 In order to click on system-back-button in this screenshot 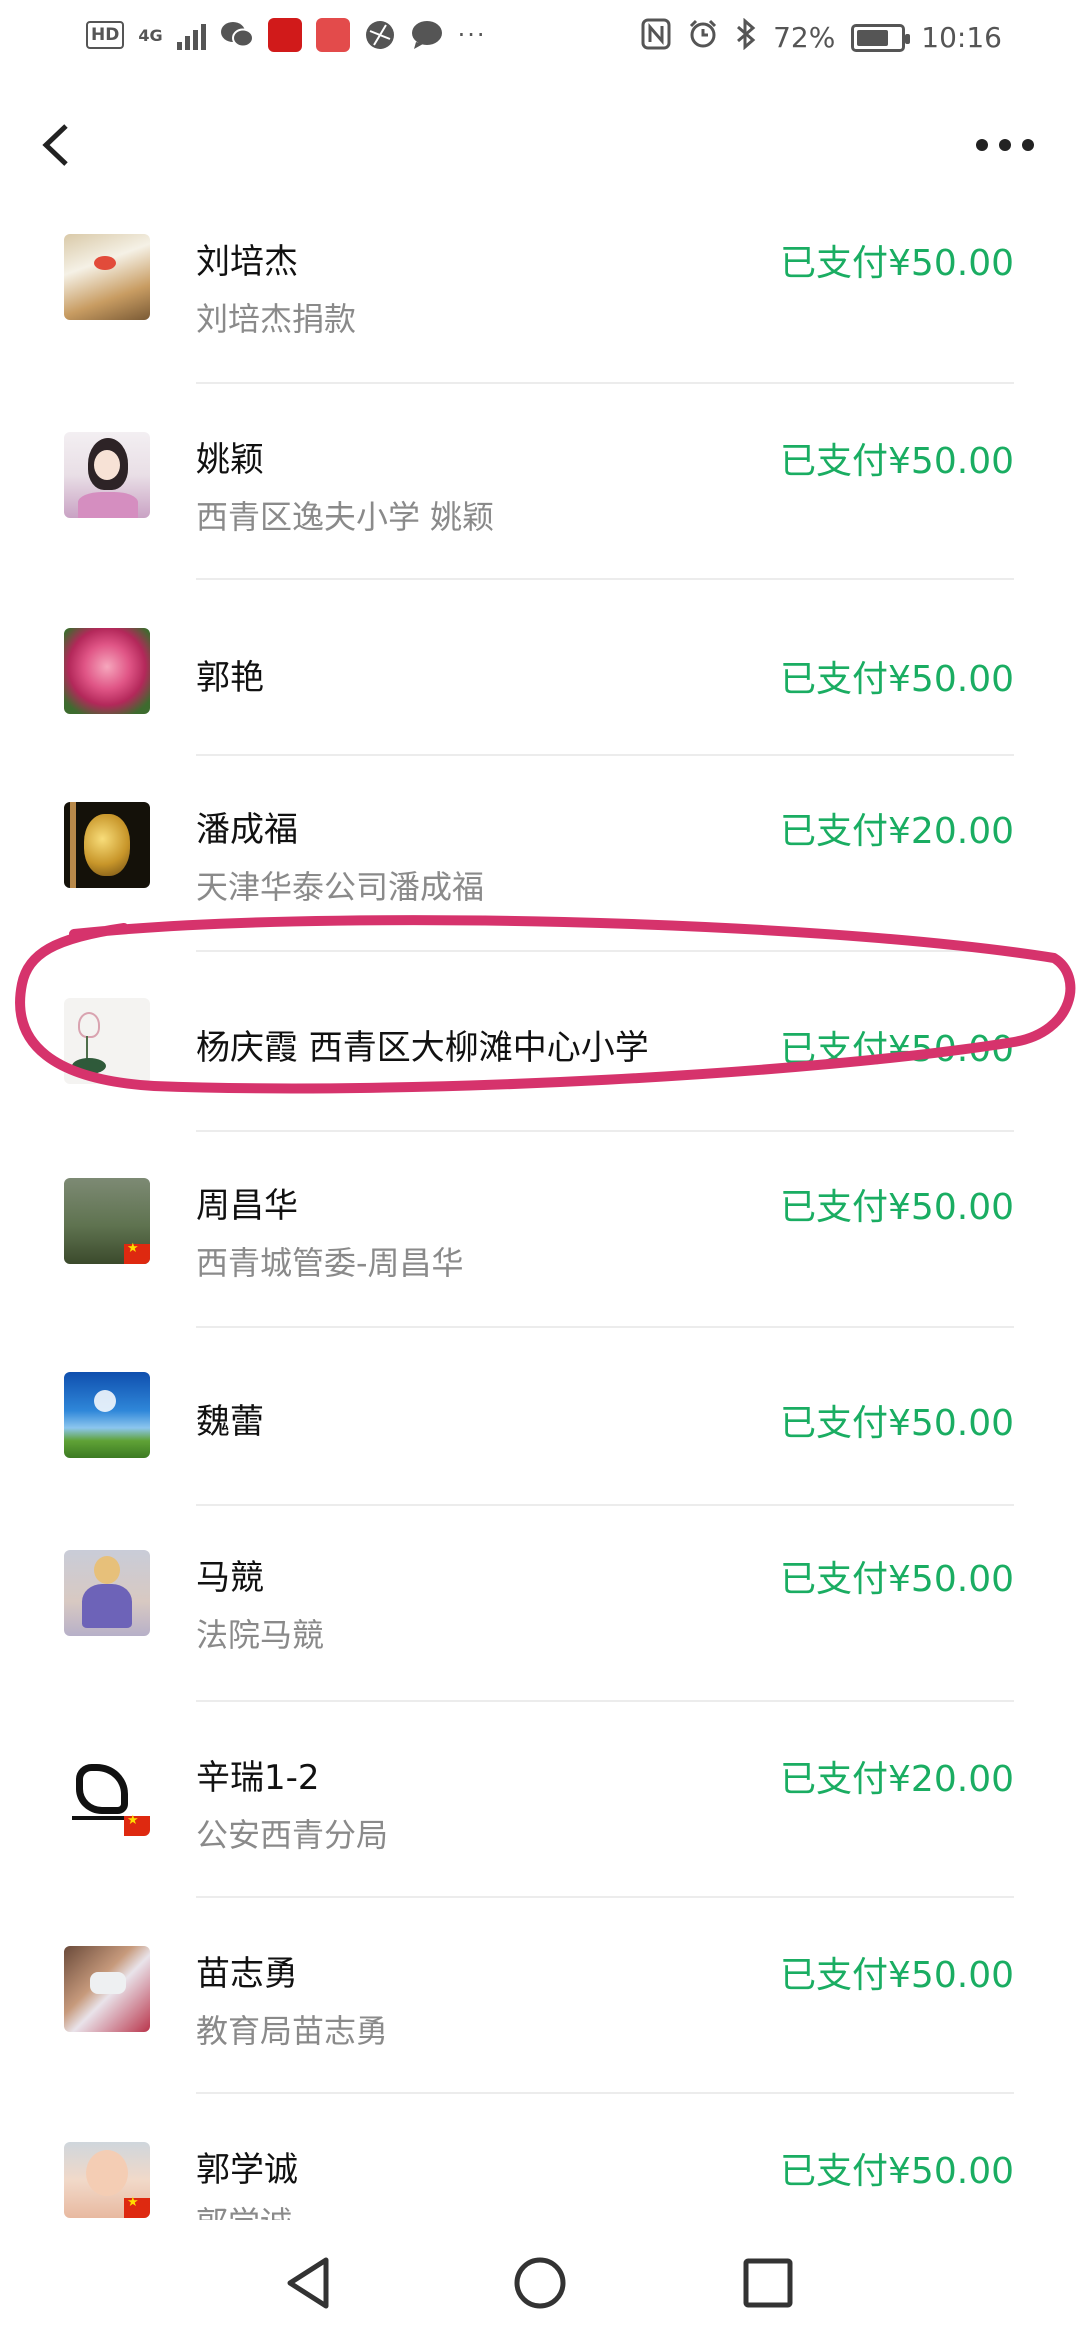, I will do `click(310, 2283)`.